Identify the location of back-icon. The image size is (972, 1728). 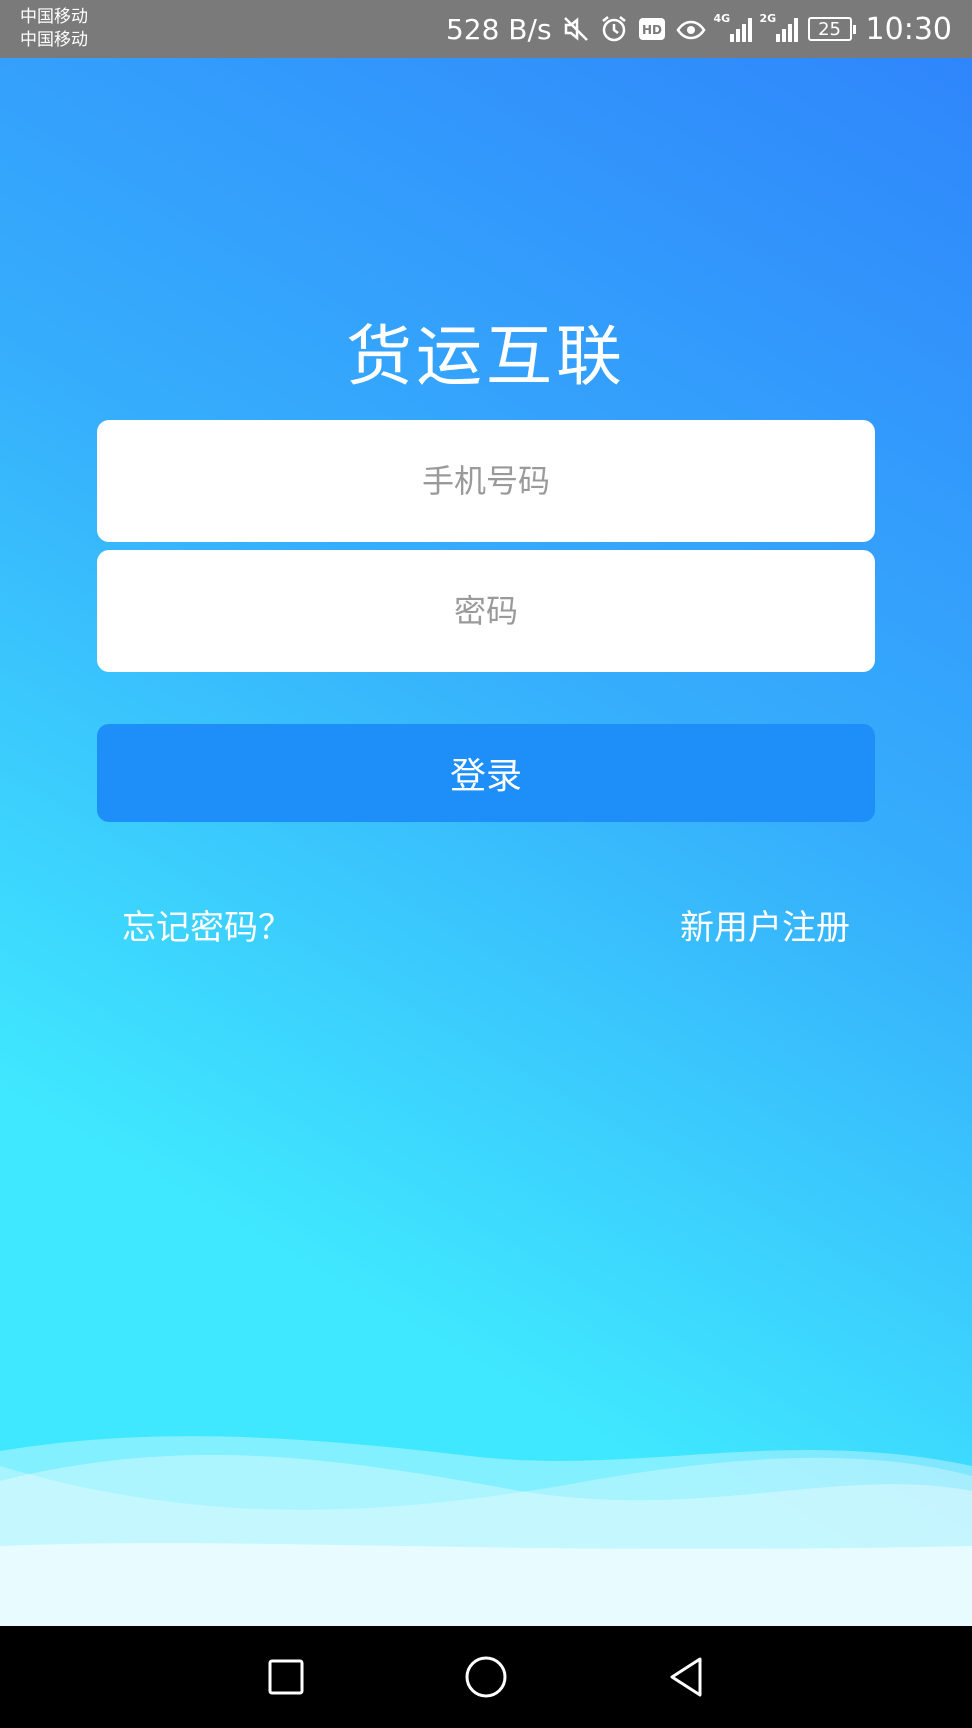
(686, 1677).